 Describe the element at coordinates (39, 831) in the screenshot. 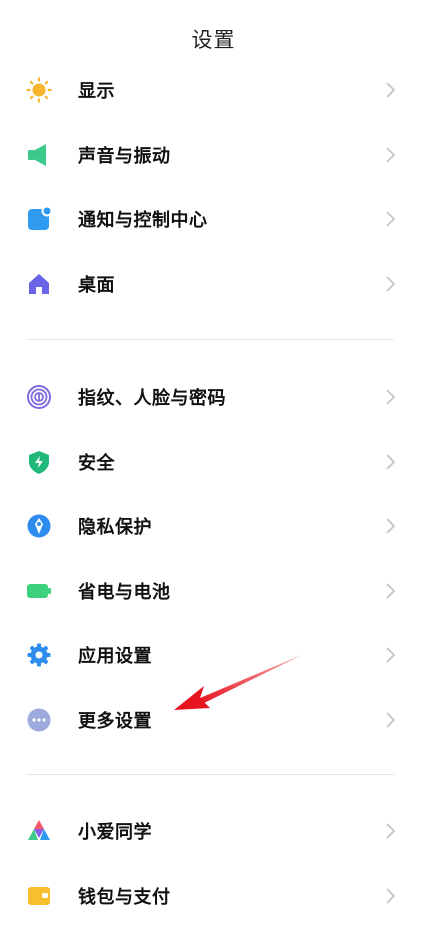

I see `assistant-icon` at that location.